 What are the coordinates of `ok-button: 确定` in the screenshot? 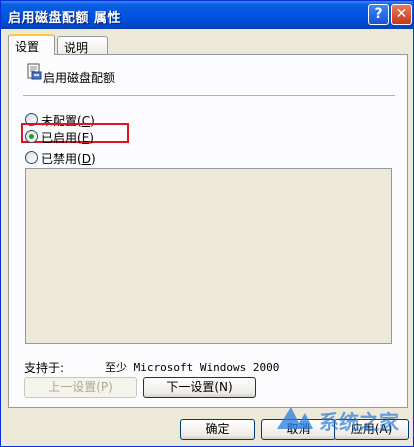 It's located at (217, 429).